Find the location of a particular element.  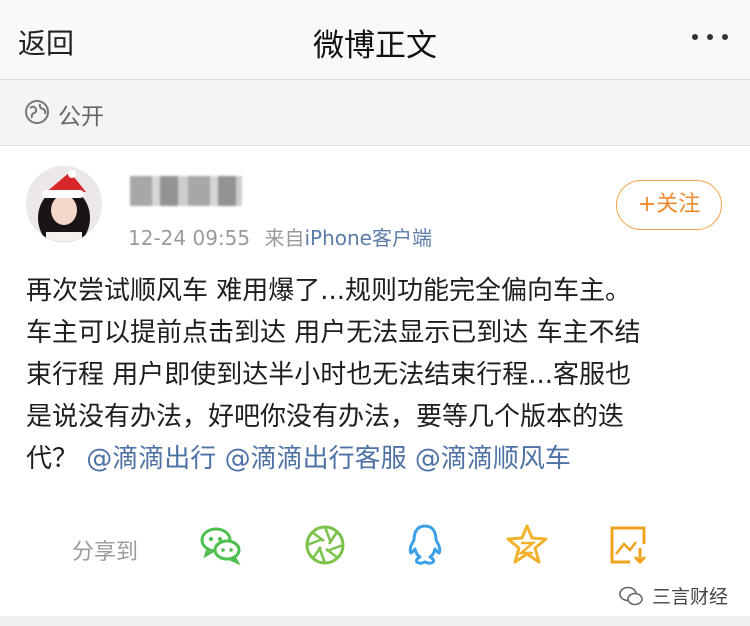

post-timestamp: 12-24 09:55 is located at coordinates (189, 238).